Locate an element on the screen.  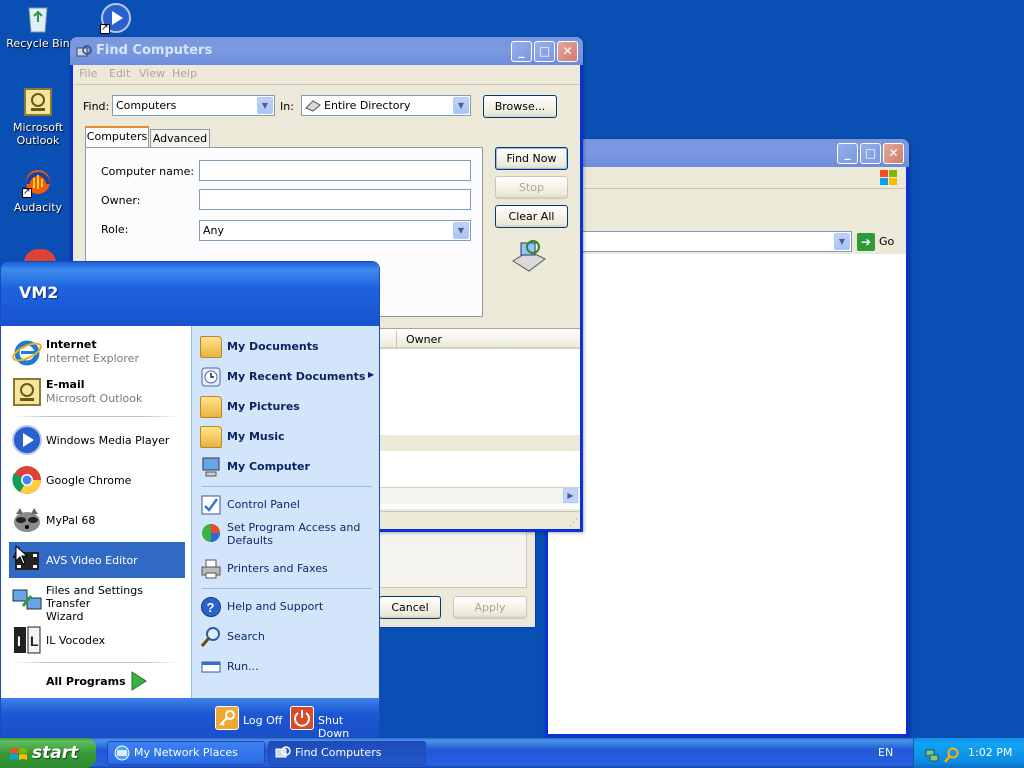
task-my-network-places: My Network Places is located at coordinates (186, 753).